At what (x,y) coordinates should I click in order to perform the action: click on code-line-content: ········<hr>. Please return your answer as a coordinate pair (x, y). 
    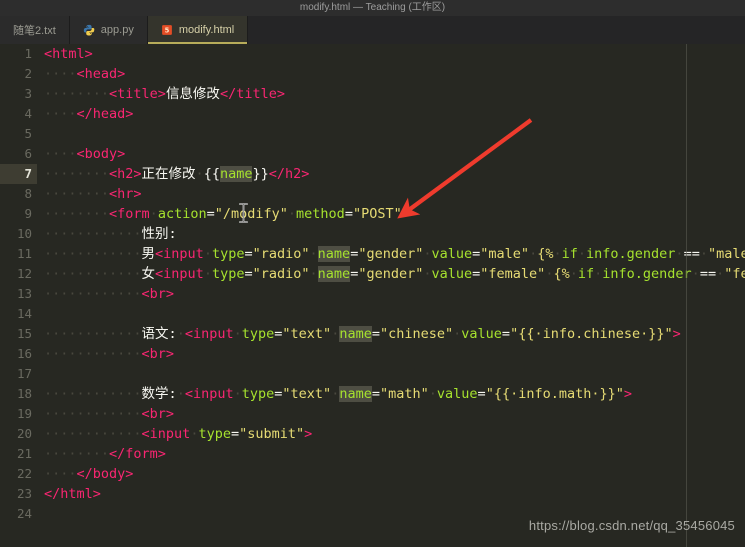
    Looking at the image, I should click on (93, 194).